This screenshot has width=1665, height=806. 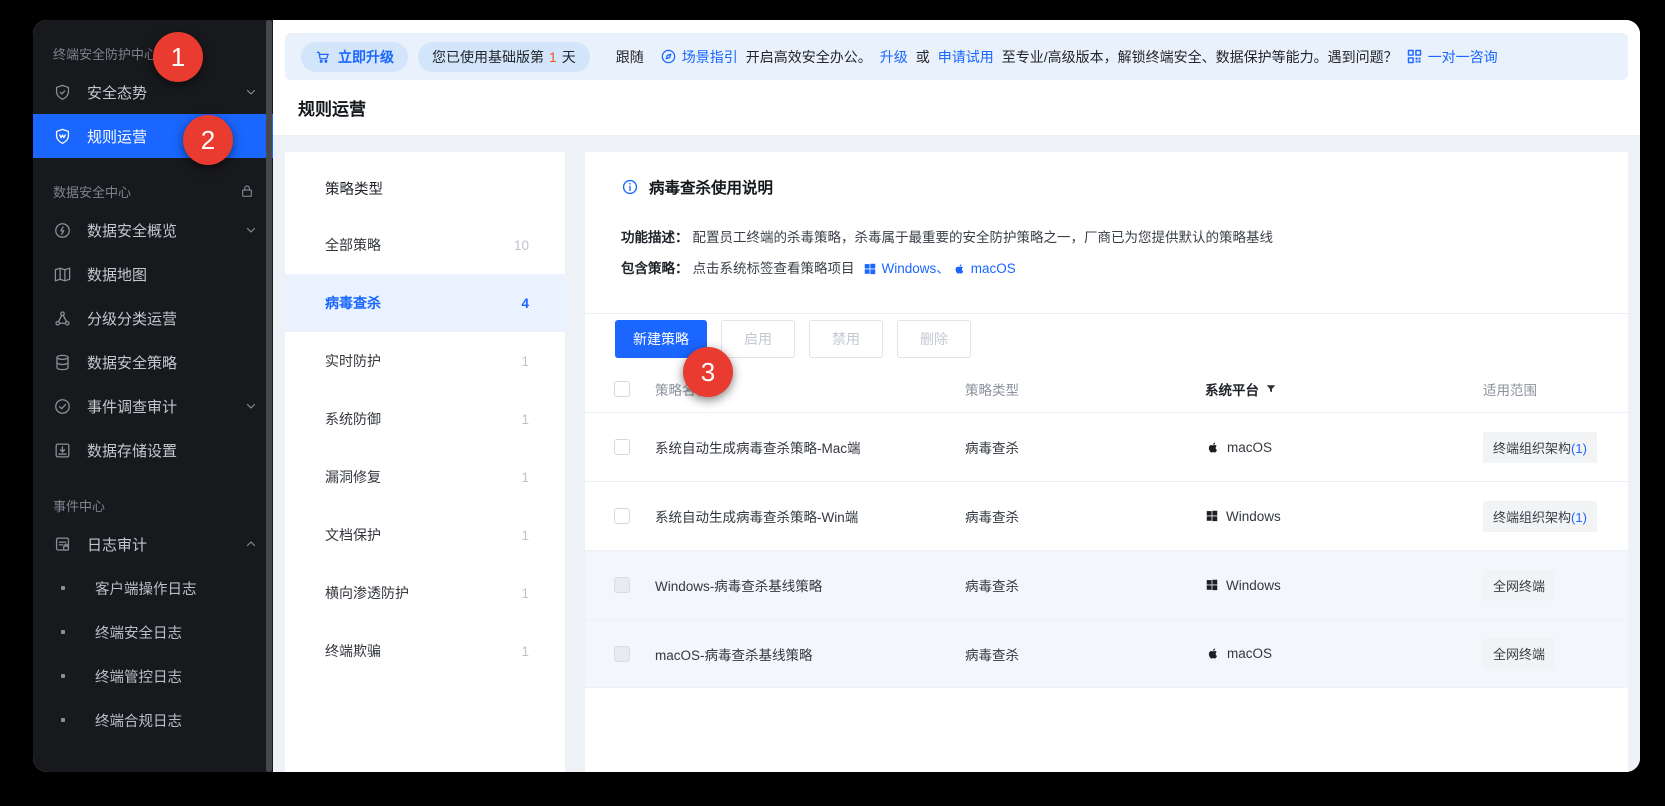 I want to click on windows-link-label: Windows、, so click(x=915, y=268).